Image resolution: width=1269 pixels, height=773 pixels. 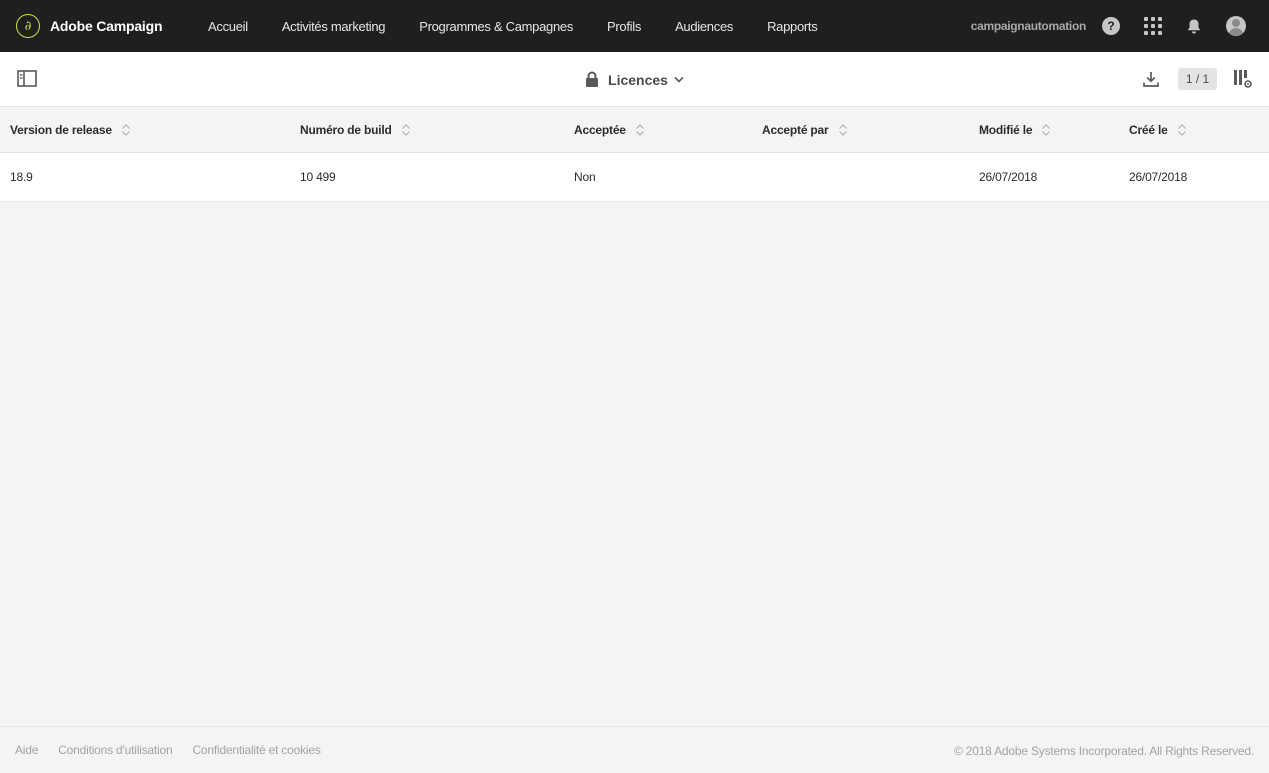 What do you see at coordinates (28, 26) in the screenshot?
I see `adobe-campaign-logo-icon: ∂` at bounding box center [28, 26].